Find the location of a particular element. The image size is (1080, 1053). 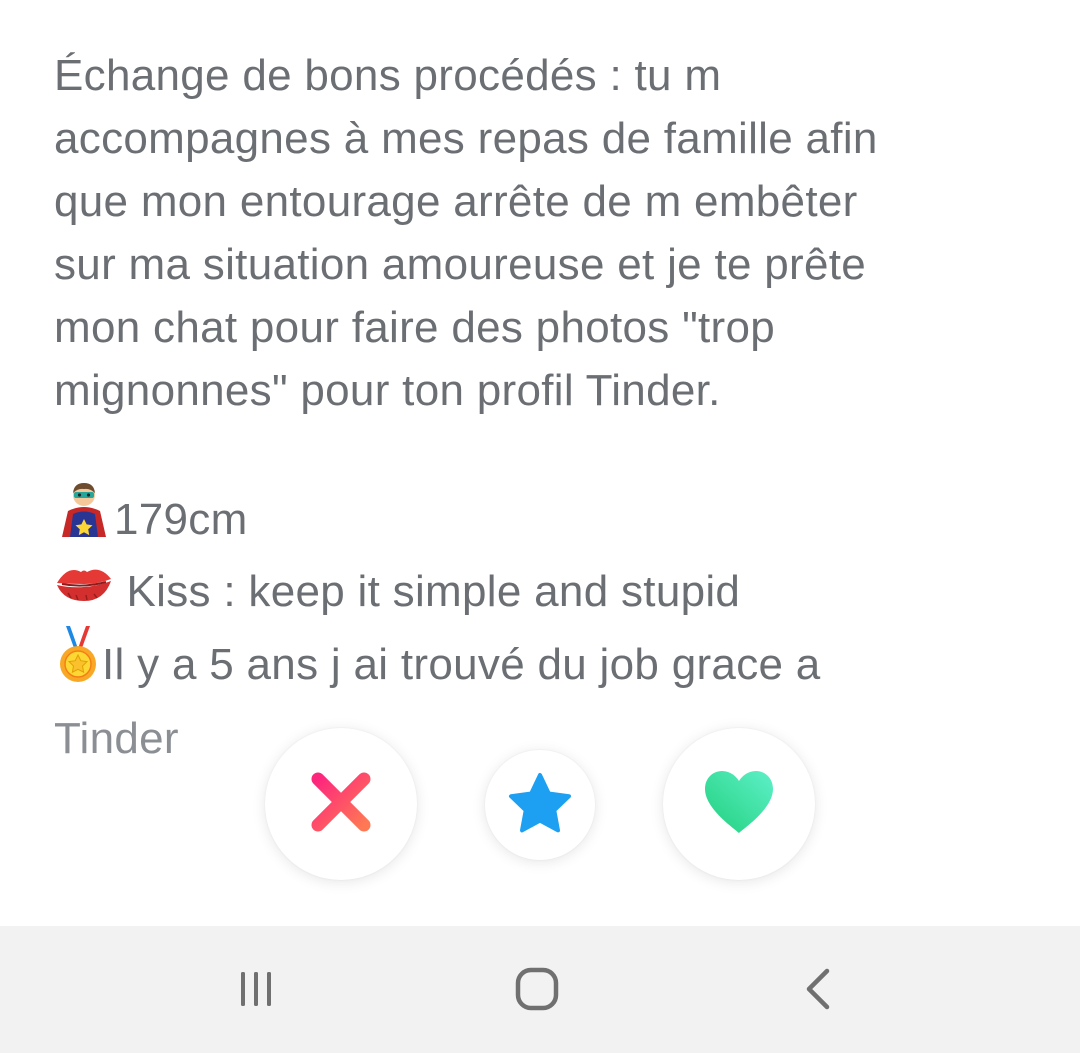

job-line: Il y a 5 ans j ai trouvé du job grace a is located at coordinates (549, 666).